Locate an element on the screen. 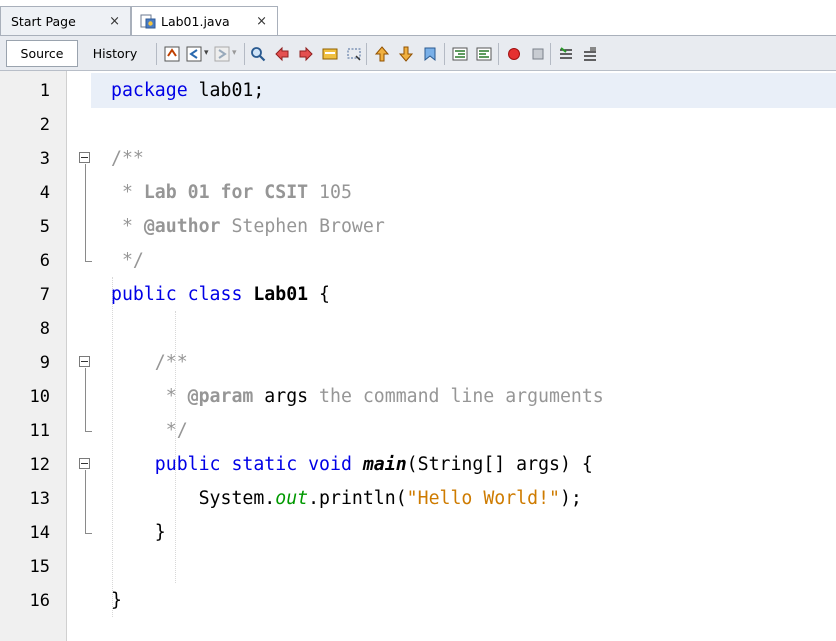  tab-lab01-java-close-icon: × is located at coordinates (261, 21).